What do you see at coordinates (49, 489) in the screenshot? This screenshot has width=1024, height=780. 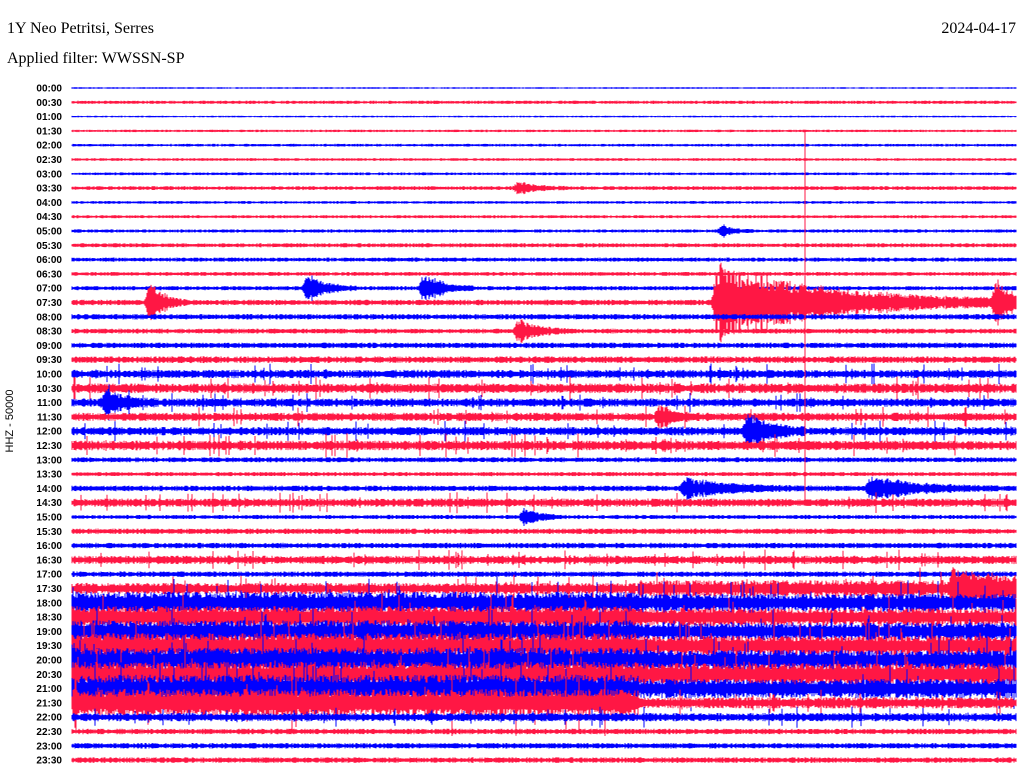 I see `row-time-label: 14:00` at bounding box center [49, 489].